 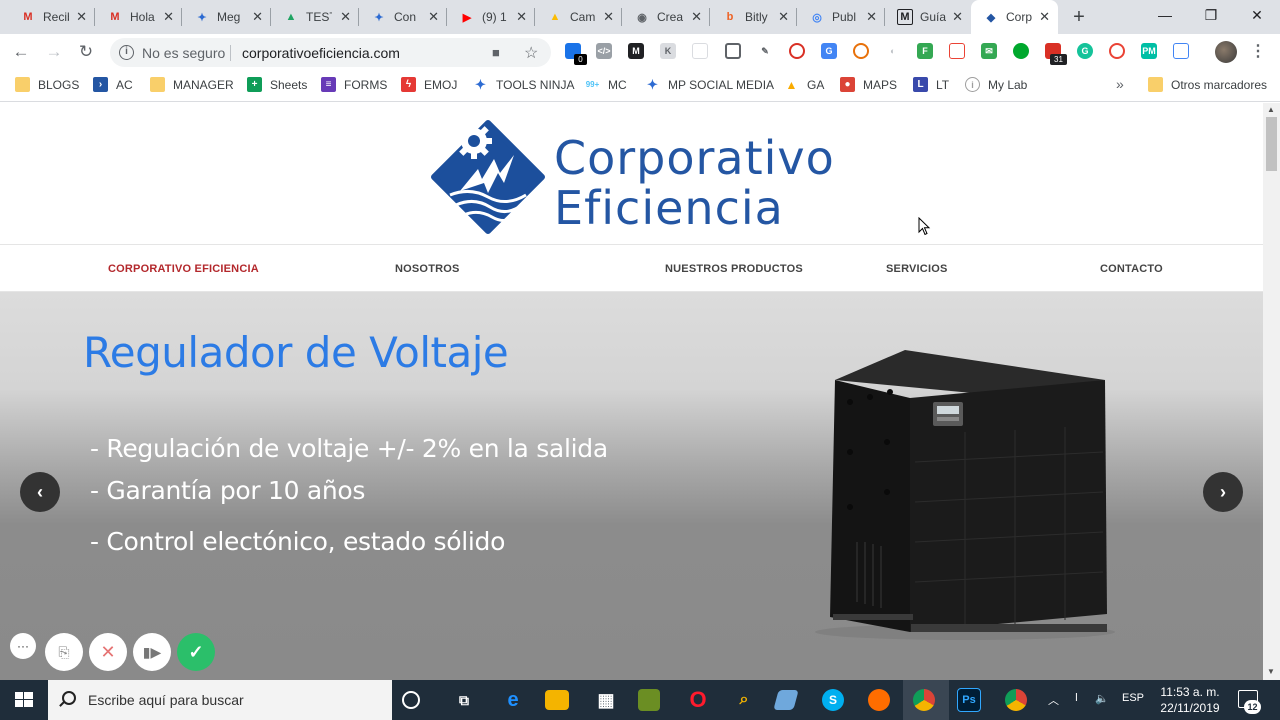 What do you see at coordinates (1271, 671) in the screenshot?
I see `scroll-down-icon: ▼` at bounding box center [1271, 671].